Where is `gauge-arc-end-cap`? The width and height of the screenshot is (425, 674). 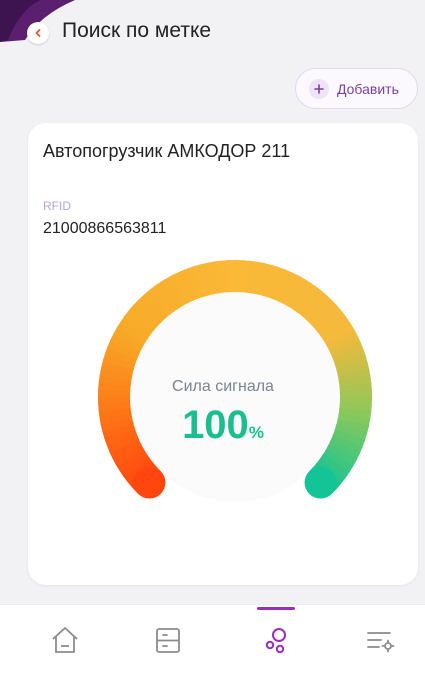 gauge-arc-end-cap is located at coordinates (320, 482).